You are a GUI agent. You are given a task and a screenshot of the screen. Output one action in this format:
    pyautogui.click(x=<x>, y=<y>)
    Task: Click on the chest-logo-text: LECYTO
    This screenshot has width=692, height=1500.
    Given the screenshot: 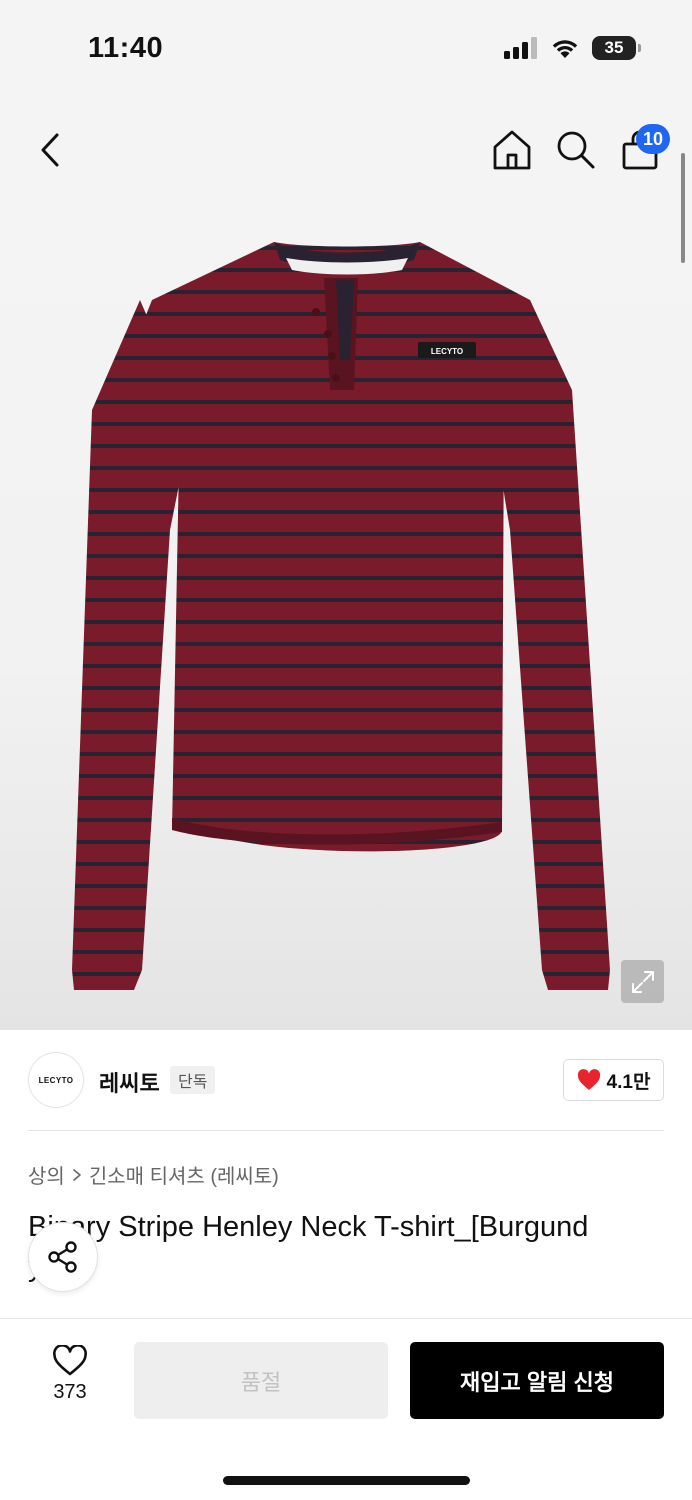 What is the action you would take?
    pyautogui.click(x=447, y=351)
    